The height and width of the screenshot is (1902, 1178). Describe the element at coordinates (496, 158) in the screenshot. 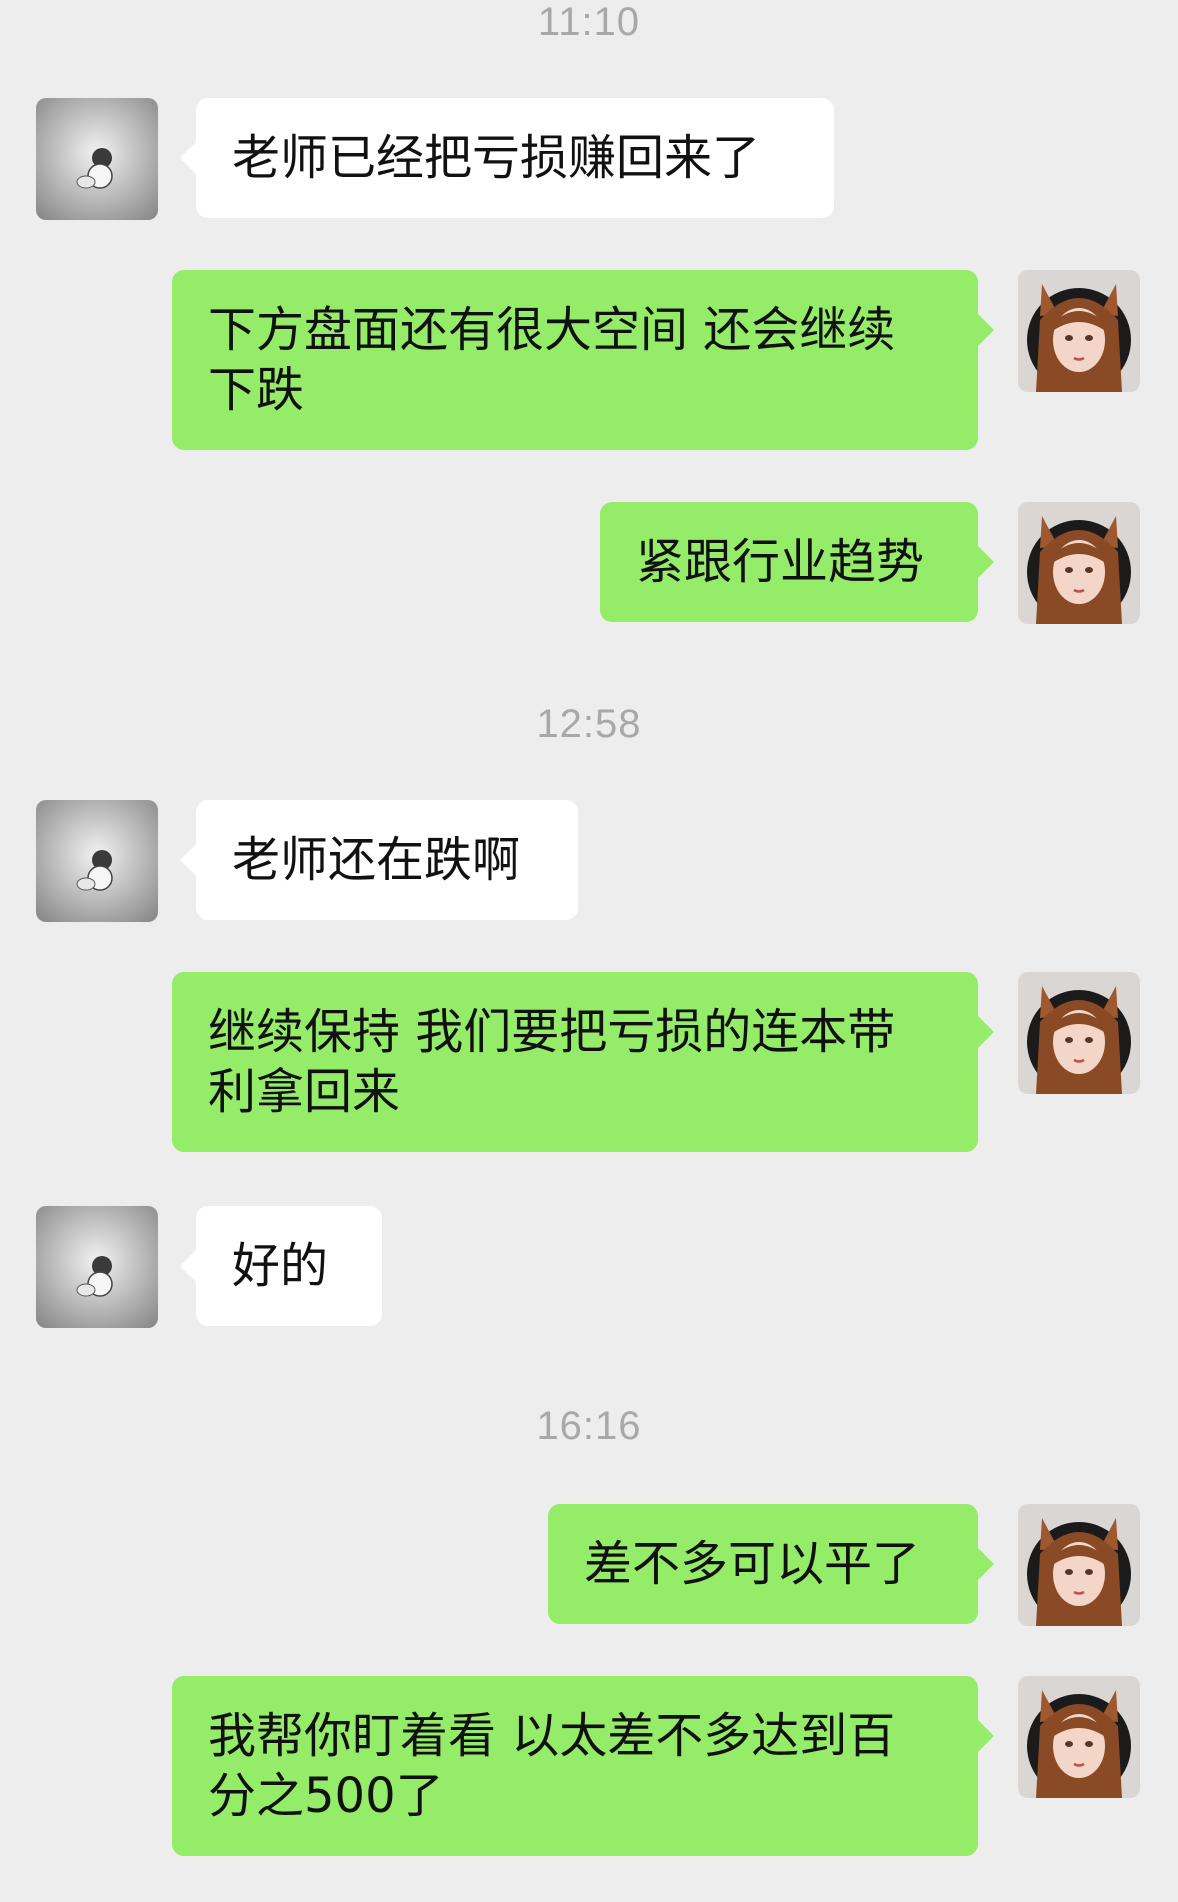

I see `message-text: 老师已经把亏损赚回来了` at that location.